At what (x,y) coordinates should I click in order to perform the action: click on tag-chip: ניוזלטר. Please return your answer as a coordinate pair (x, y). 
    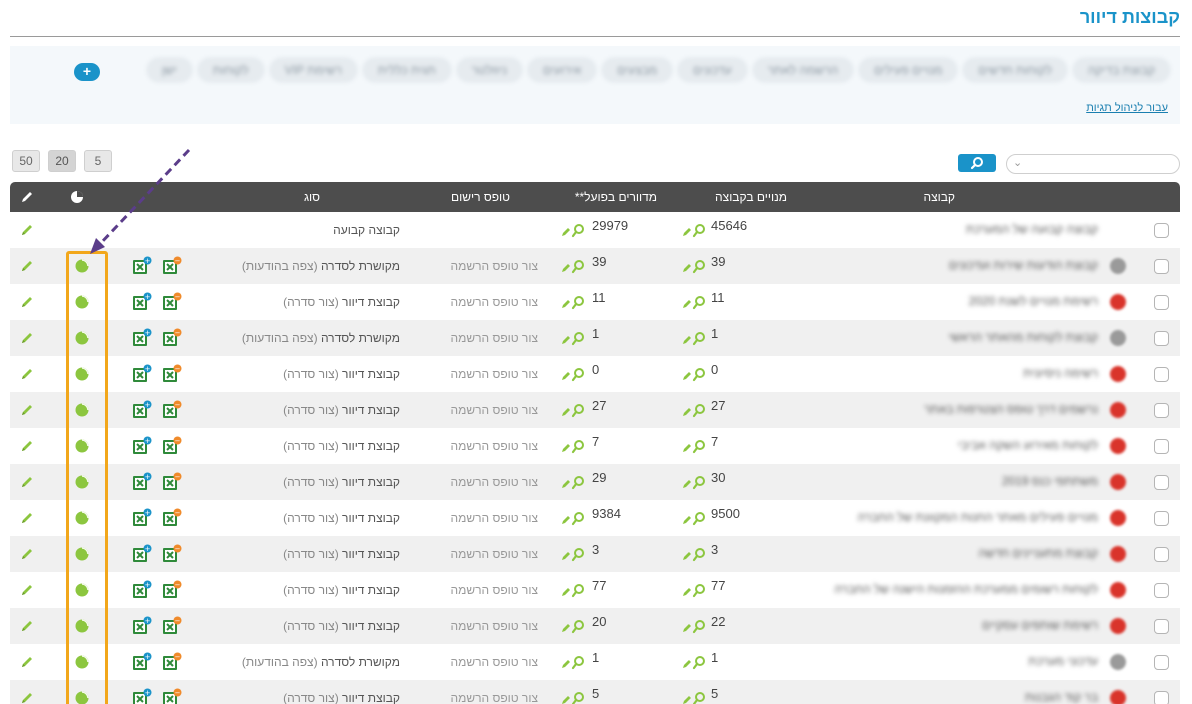
    Looking at the image, I should click on (489, 70).